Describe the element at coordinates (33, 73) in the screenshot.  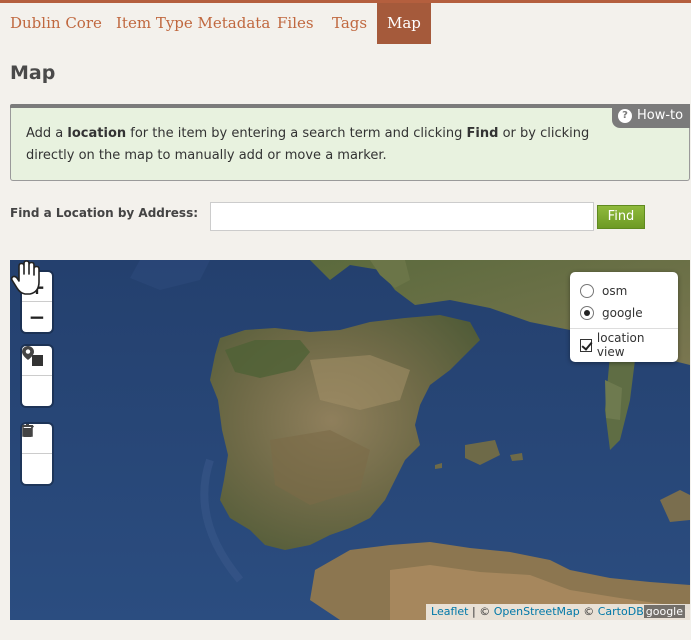
I see `page-title: Map` at that location.